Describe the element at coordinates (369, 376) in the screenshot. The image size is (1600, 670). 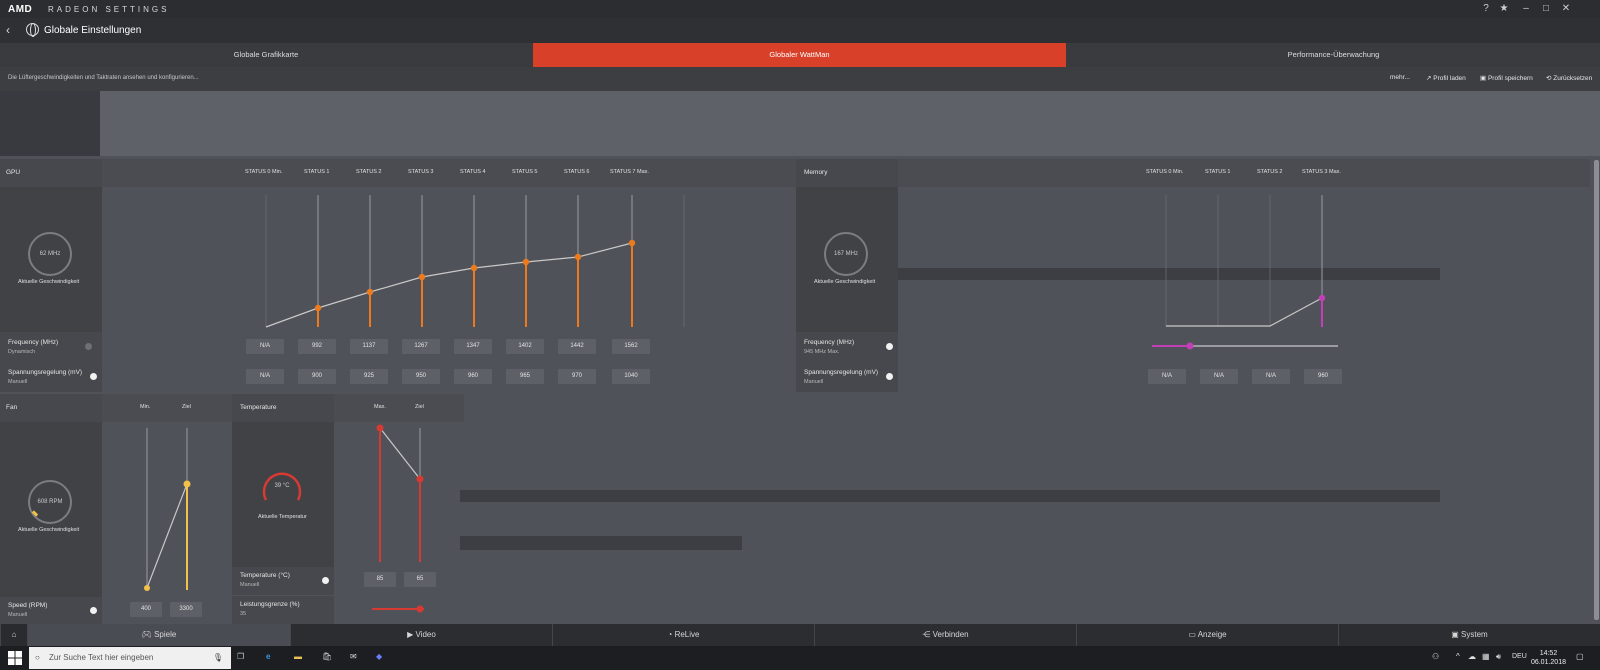
I see `gpu-volt-2: 925` at that location.